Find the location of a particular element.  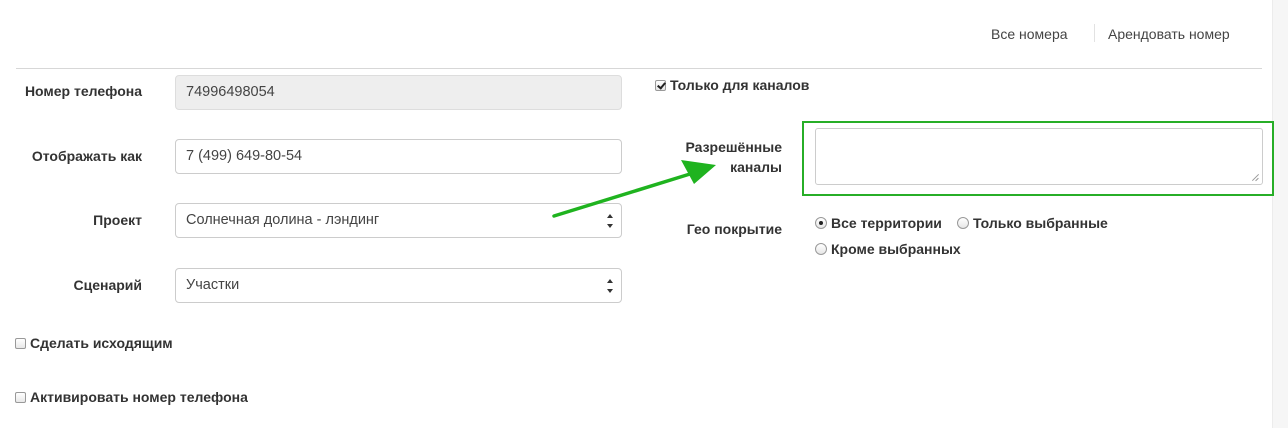

annotation-arrow-line is located at coordinates (622, 195).